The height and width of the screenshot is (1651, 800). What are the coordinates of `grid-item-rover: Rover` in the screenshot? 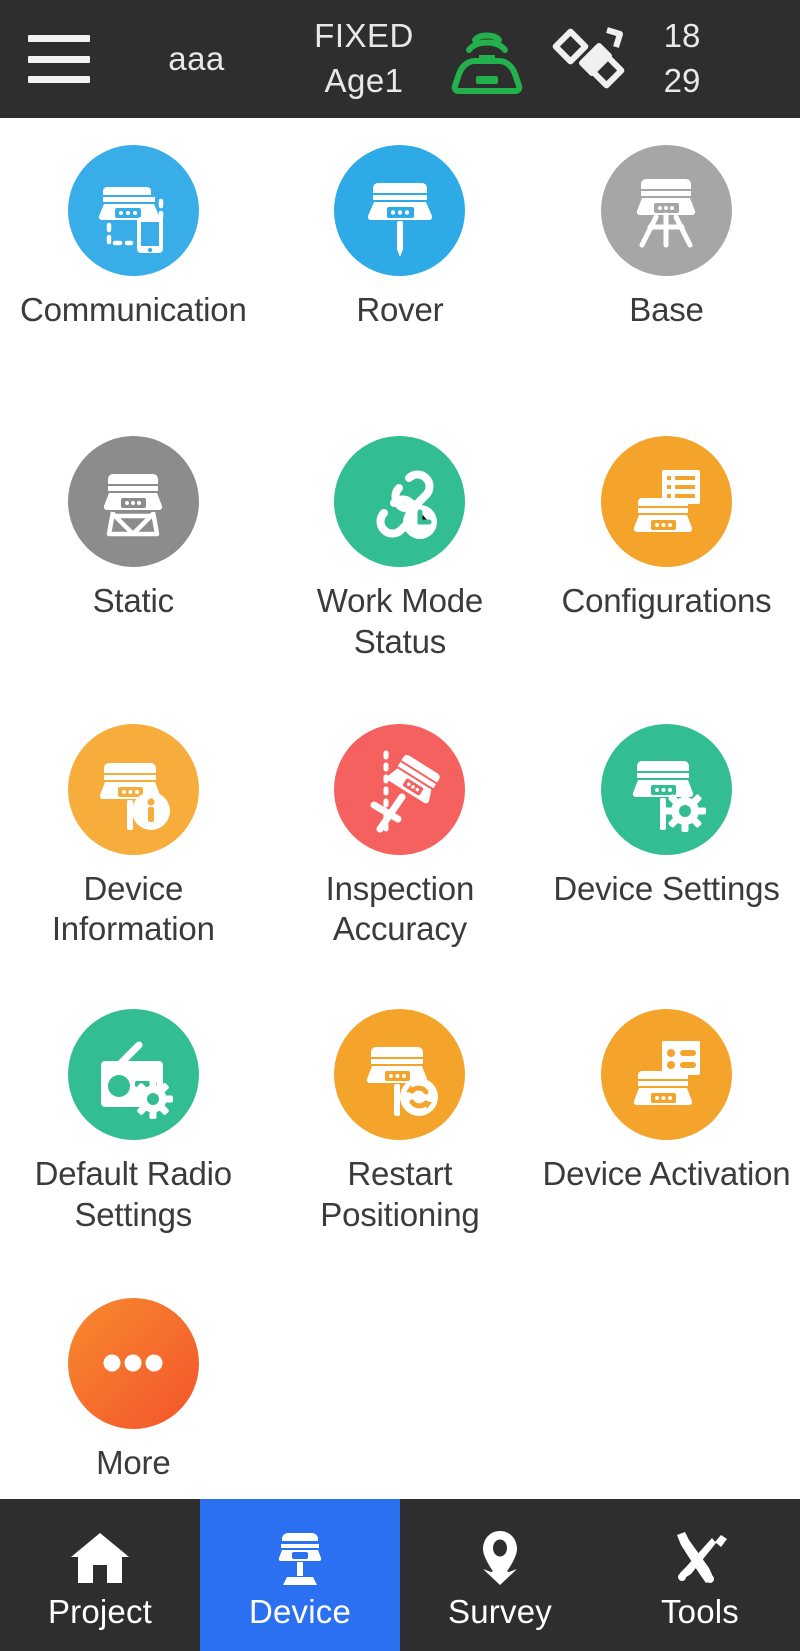 It's located at (400, 237).